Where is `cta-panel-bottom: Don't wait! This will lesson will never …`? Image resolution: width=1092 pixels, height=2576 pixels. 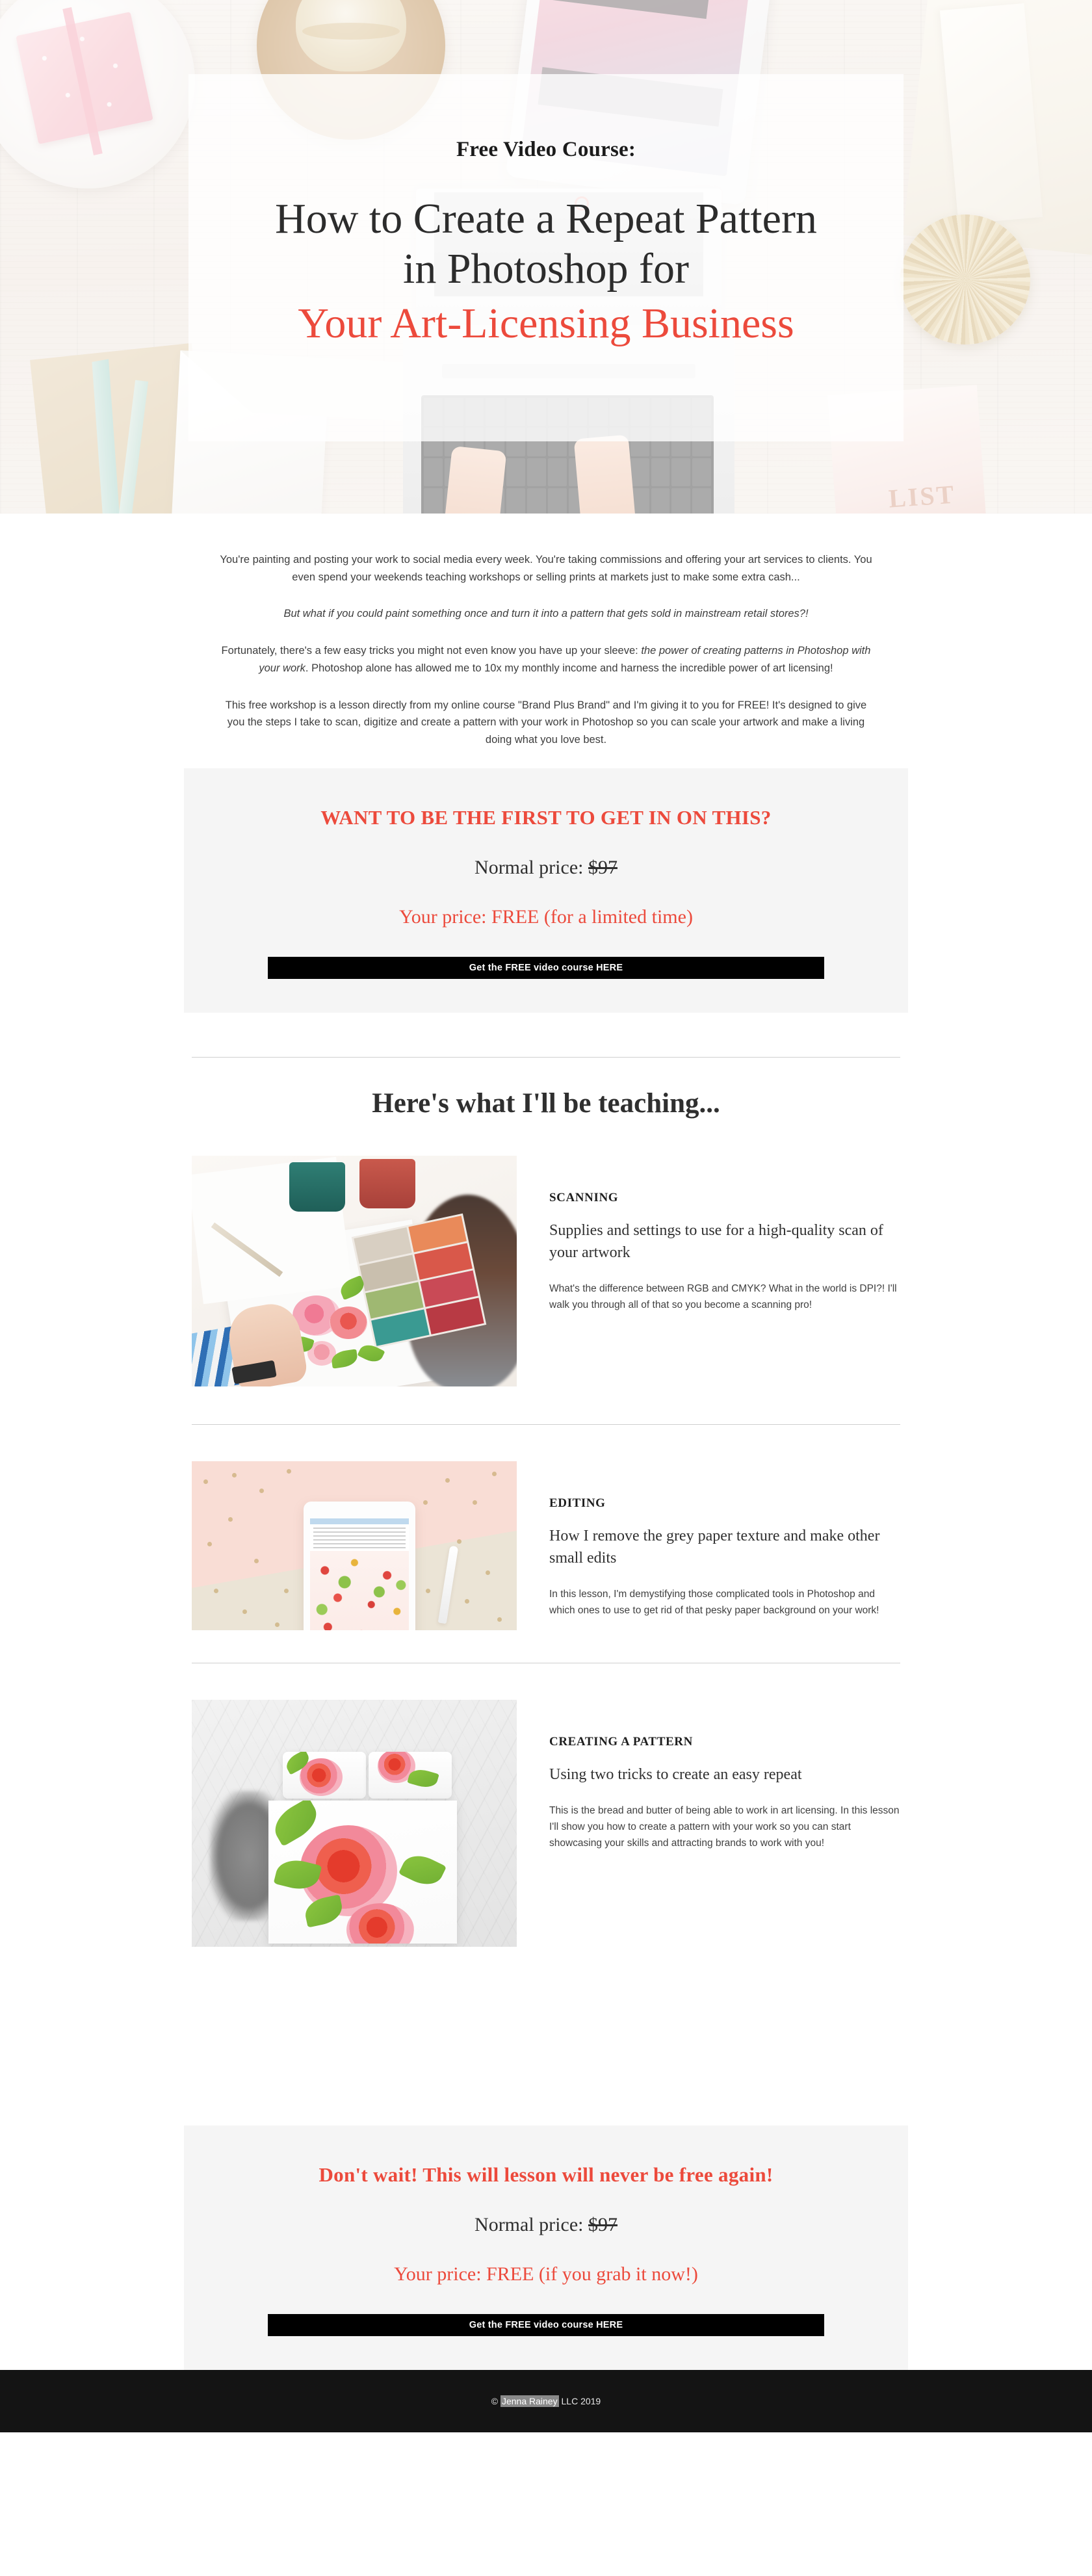 cta-panel-bottom: Don't wait! This will lesson will never … is located at coordinates (546, 2247).